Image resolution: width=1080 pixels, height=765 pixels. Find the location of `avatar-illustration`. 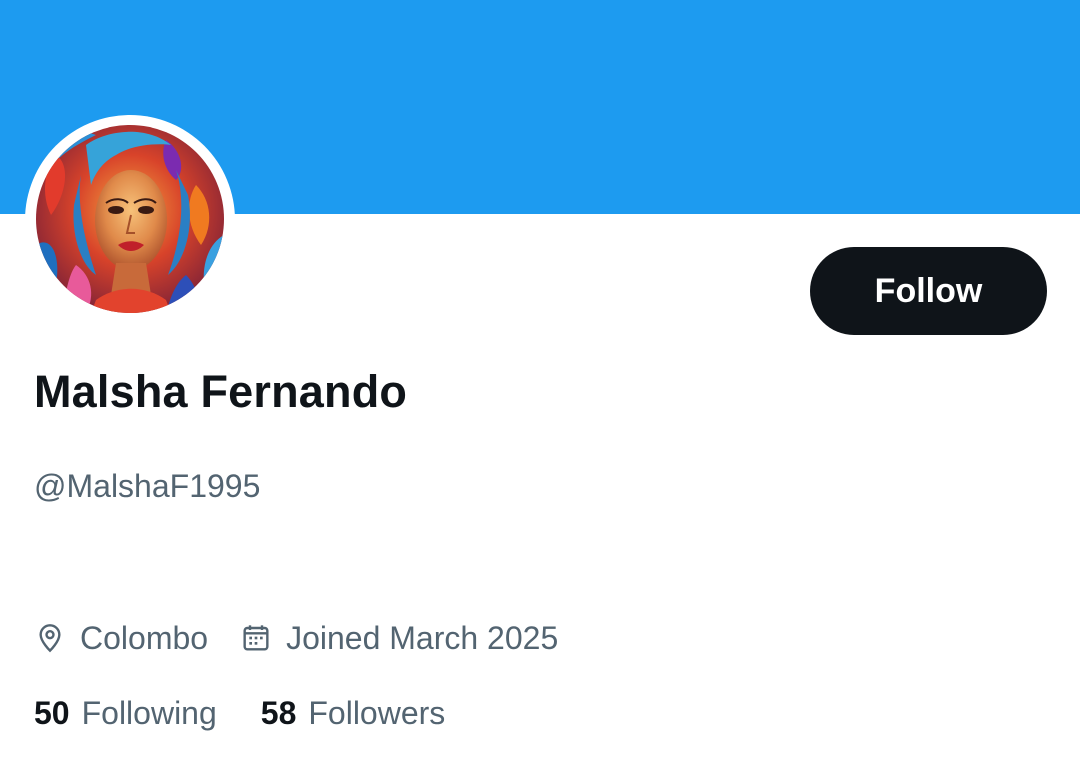

avatar-illustration is located at coordinates (130, 219).